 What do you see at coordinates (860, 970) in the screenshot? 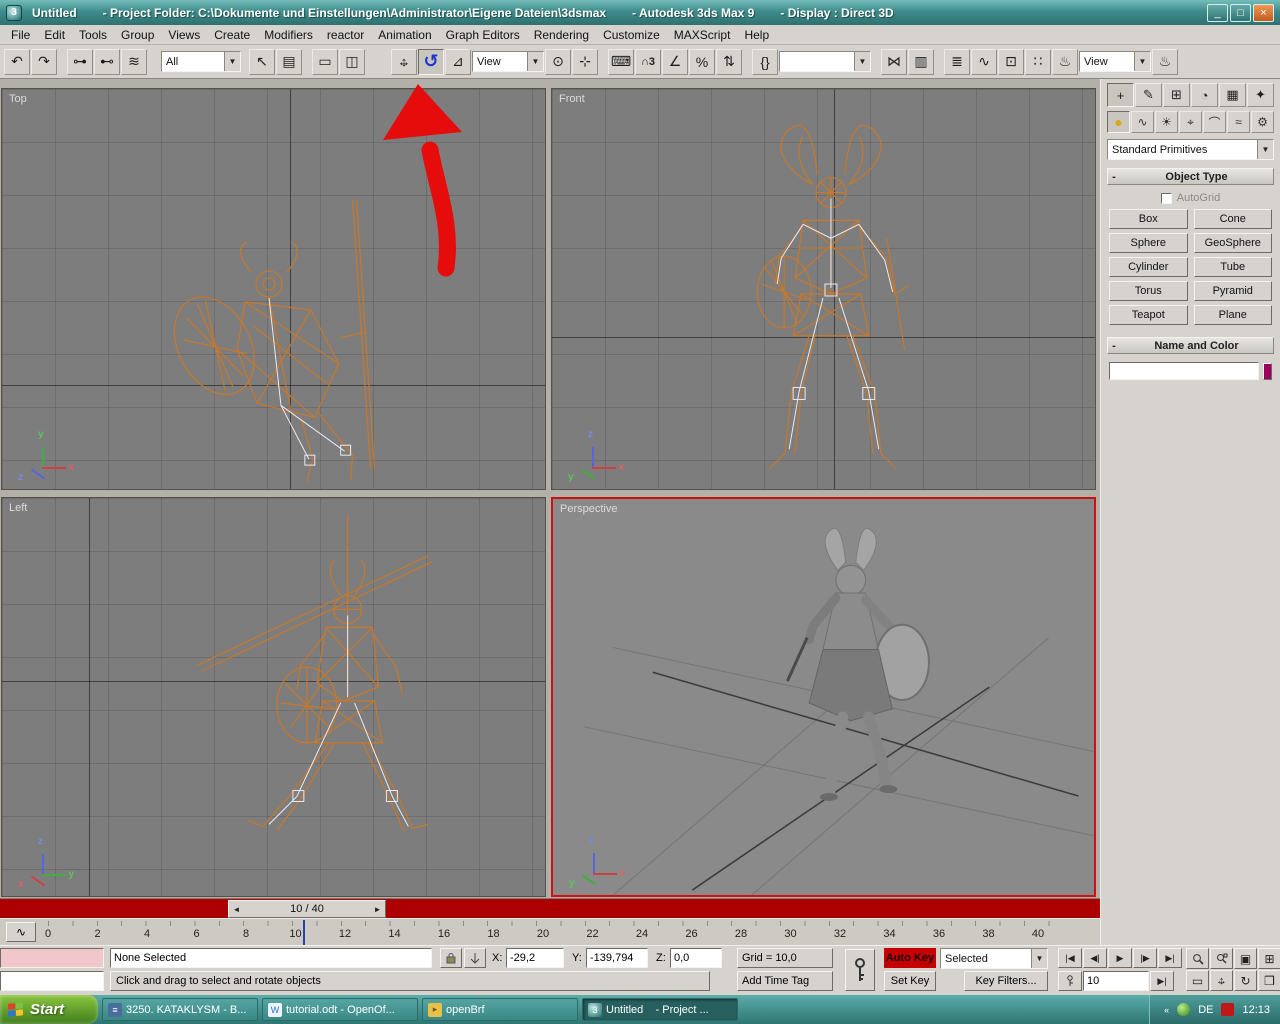
I see `set-key-mode-button` at bounding box center [860, 970].